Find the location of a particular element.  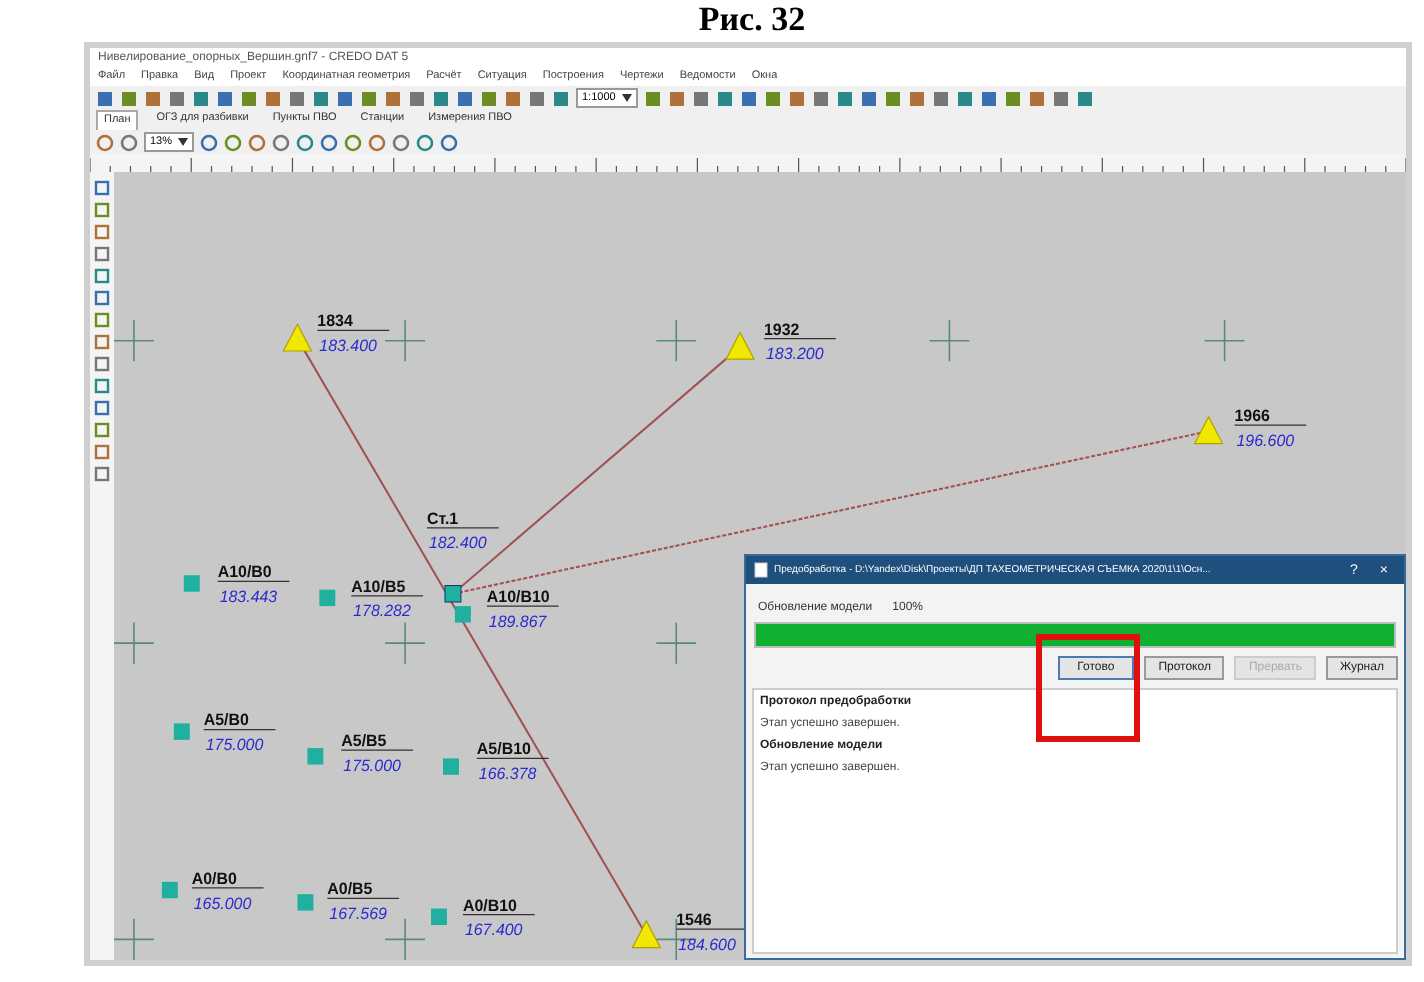

elevation-label: 165.000 is located at coordinates (222, 903).